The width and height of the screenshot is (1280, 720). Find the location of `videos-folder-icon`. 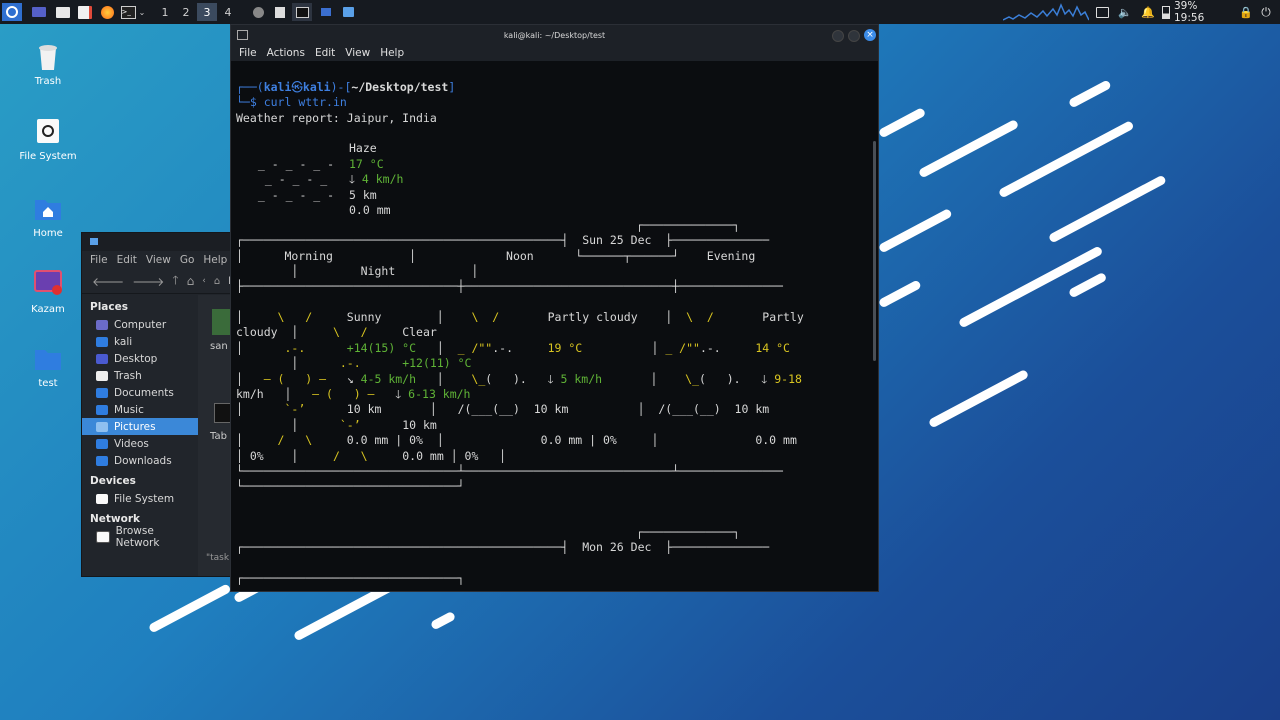

videos-folder-icon is located at coordinates (102, 443).